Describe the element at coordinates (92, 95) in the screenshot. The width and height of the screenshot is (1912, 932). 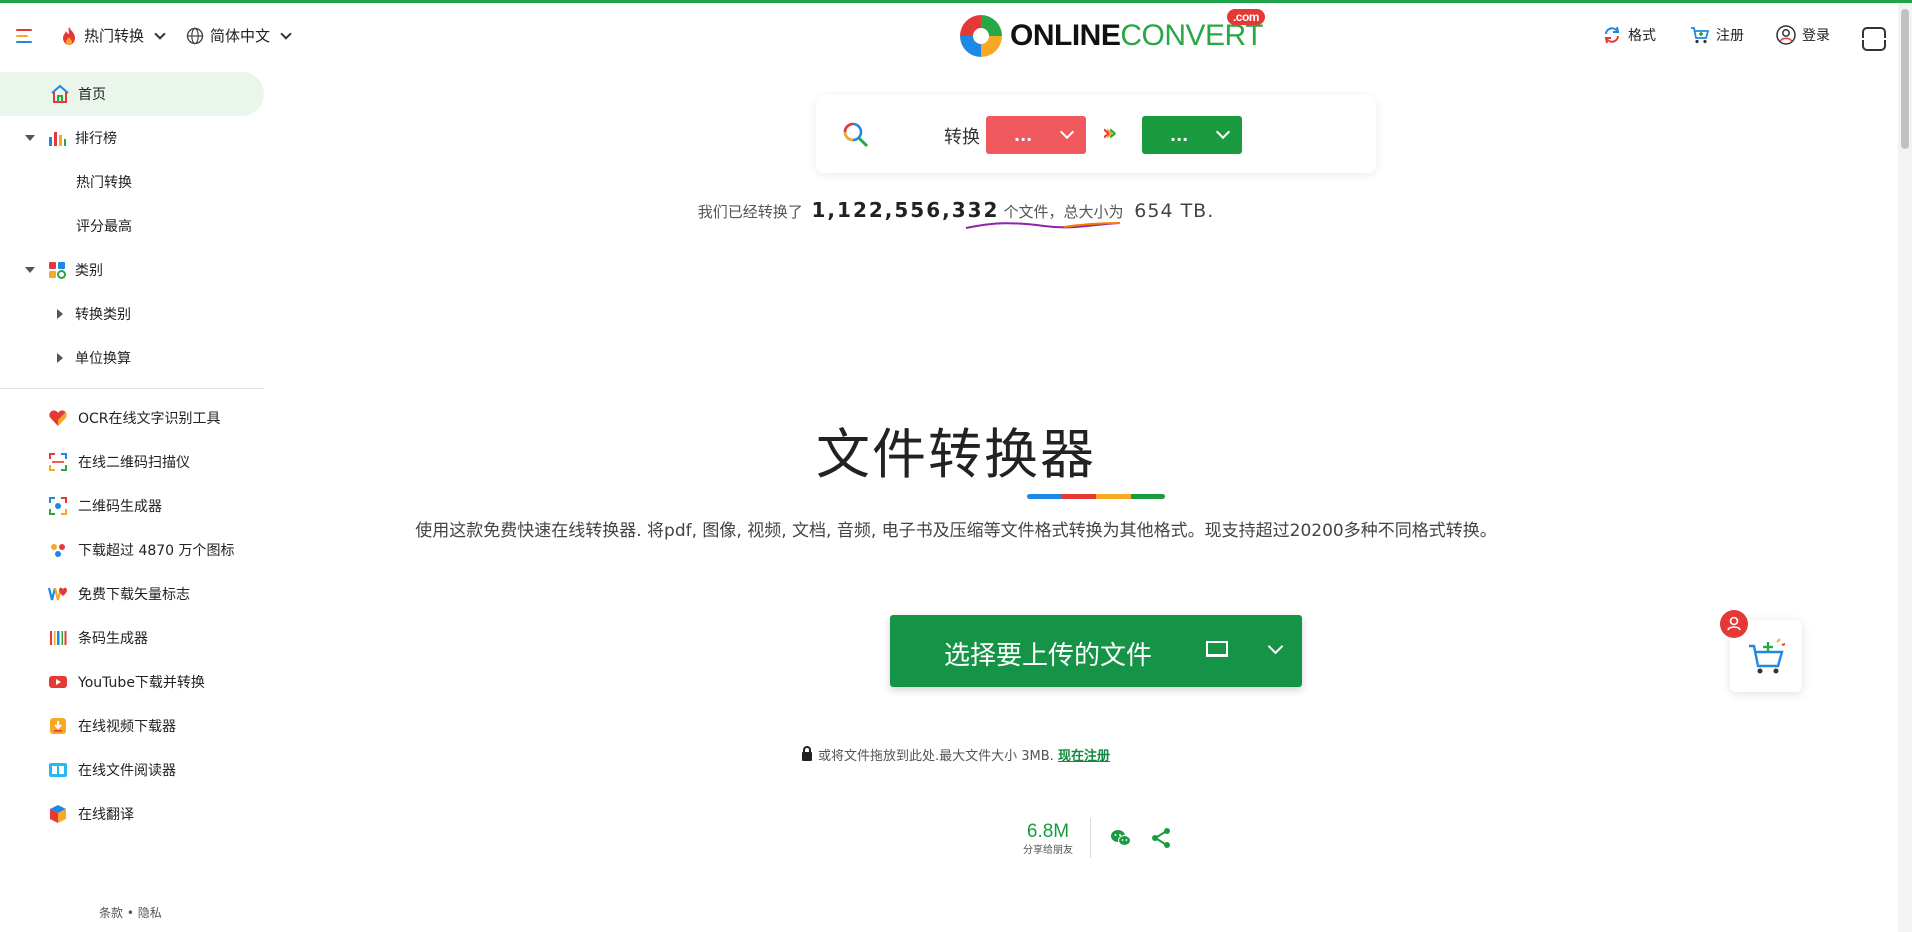
I see `sidebar-item-label: 首页` at that location.